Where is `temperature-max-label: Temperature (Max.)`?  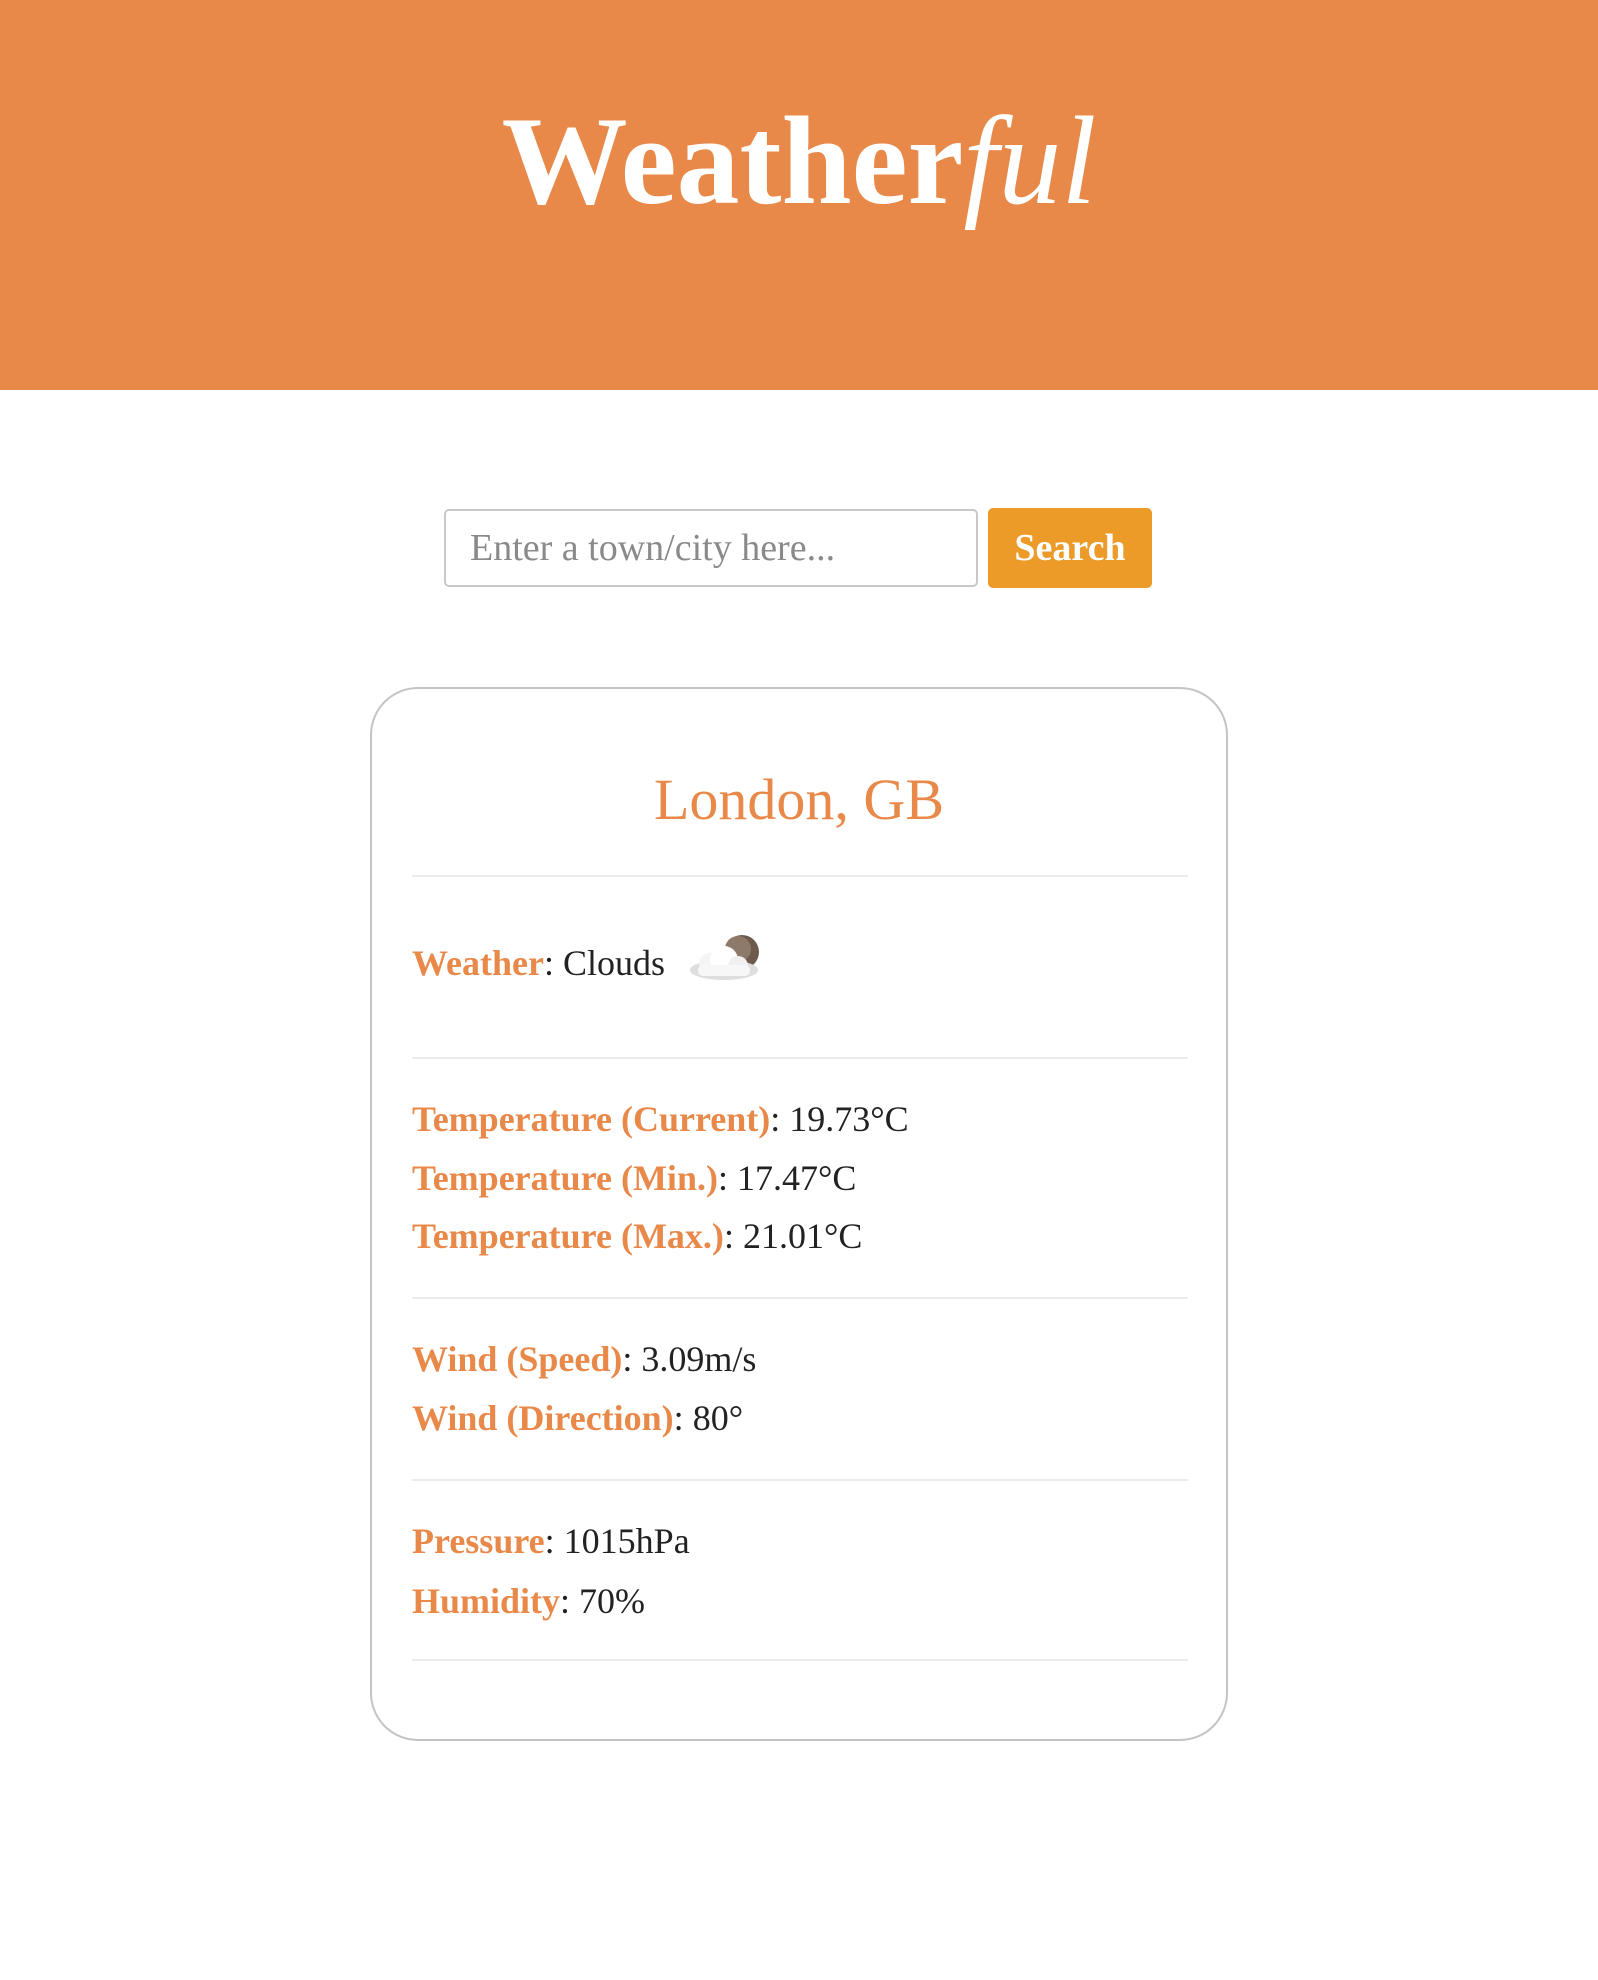 temperature-max-label: Temperature (Max.) is located at coordinates (568, 1236).